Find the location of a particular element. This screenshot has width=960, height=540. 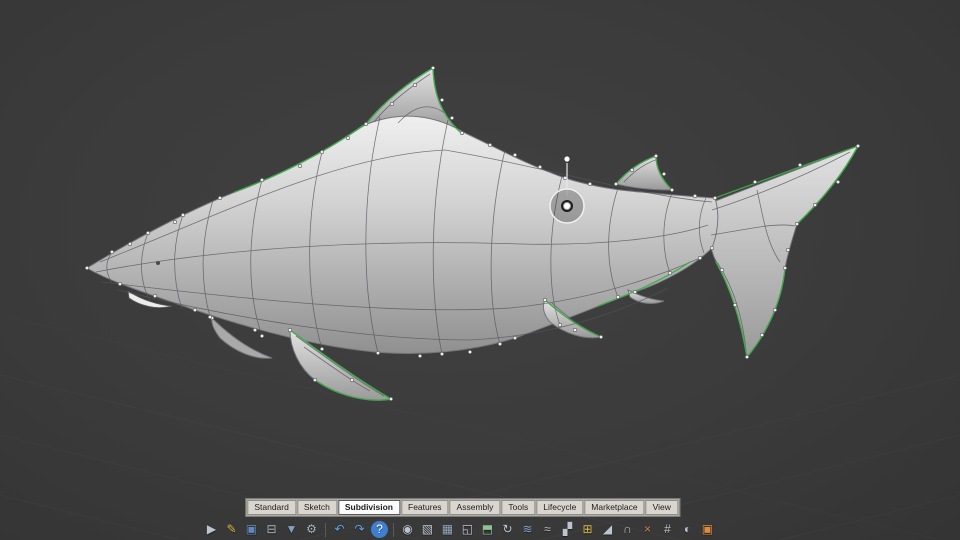

export-icon: ▼ is located at coordinates (291, 529).